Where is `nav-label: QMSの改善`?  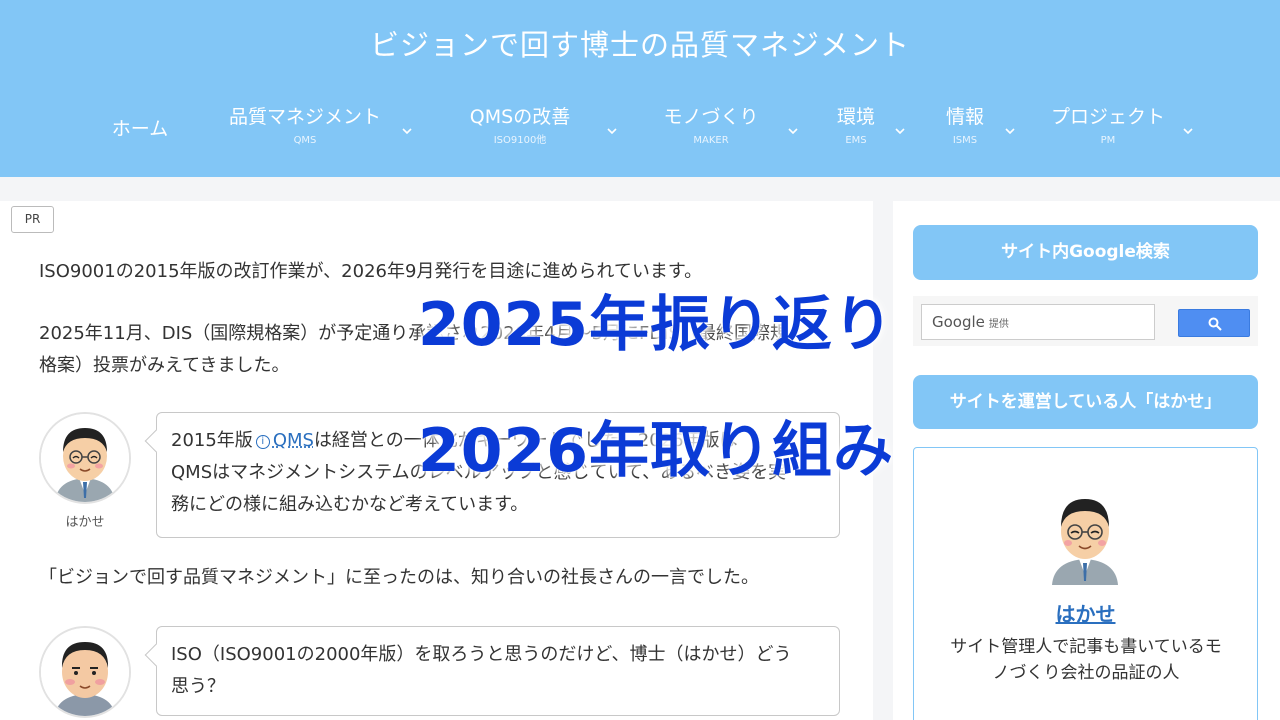
nav-label: QMSの改善 is located at coordinates (520, 117).